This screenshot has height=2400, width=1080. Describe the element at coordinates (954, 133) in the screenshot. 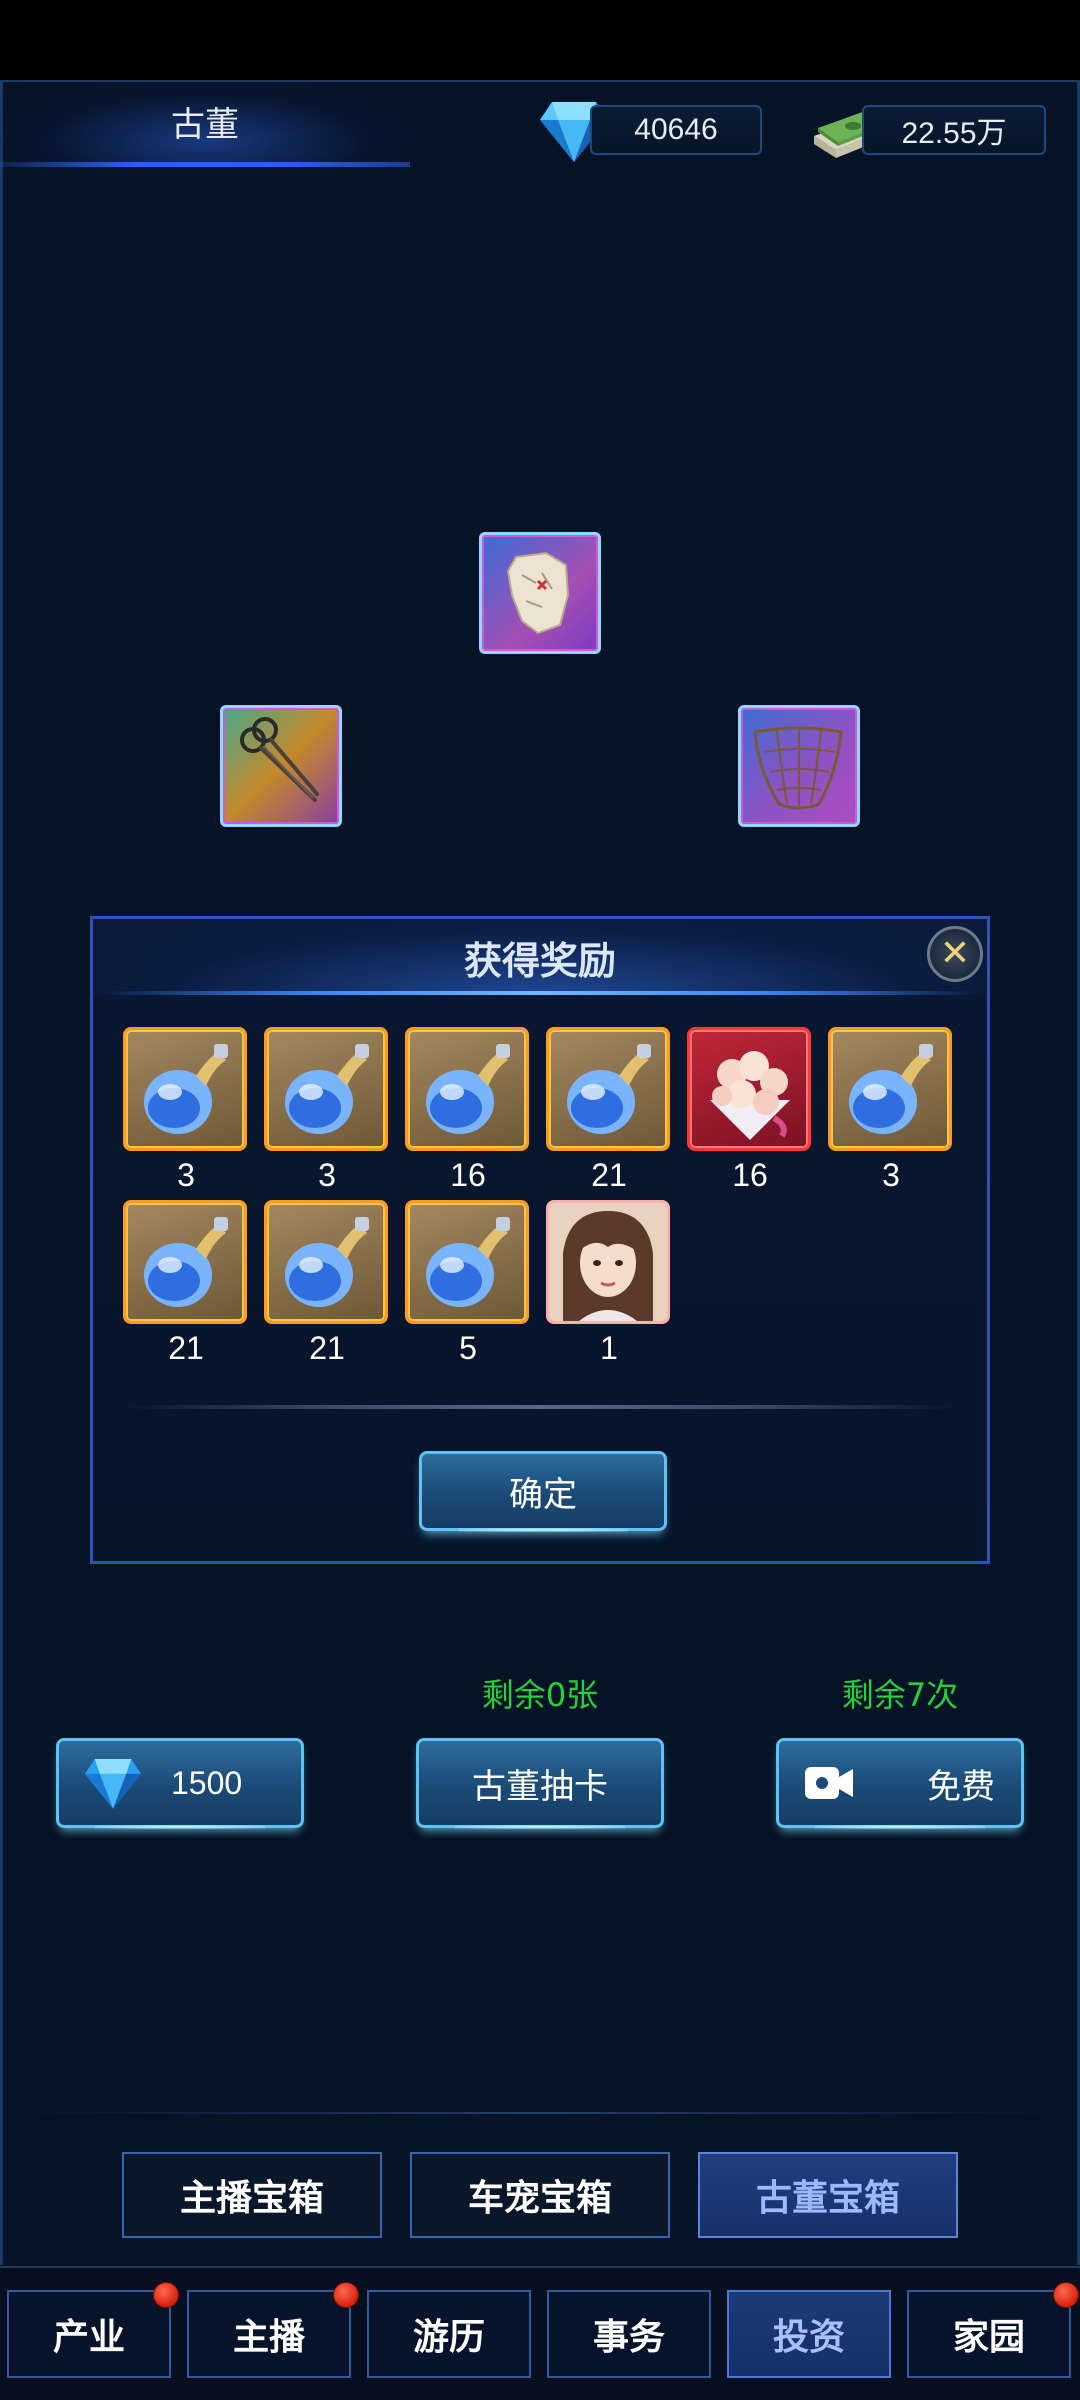

I see `cash-balance-value: 22.55万` at that location.